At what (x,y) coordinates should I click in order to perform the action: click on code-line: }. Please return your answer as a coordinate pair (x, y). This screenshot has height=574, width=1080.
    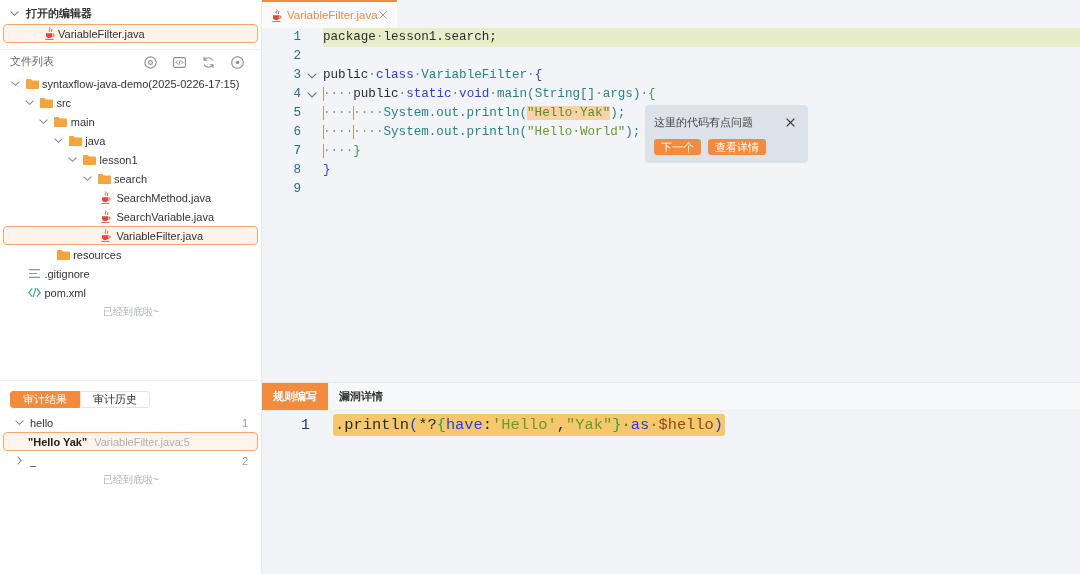
    Looking at the image, I should click on (327, 170).